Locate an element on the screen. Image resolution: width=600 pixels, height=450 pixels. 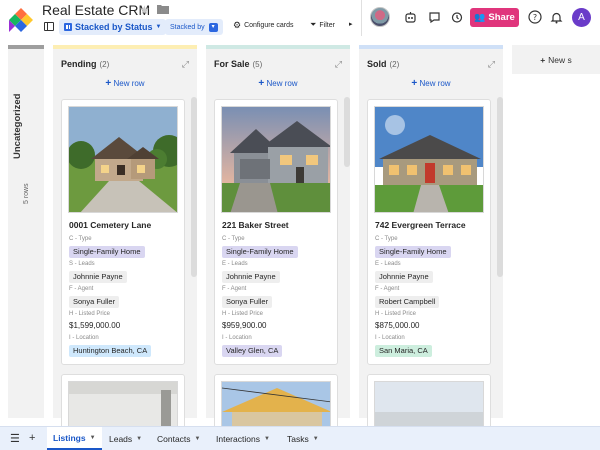
more-tools-button: ▸ is located at coordinates (351, 24).